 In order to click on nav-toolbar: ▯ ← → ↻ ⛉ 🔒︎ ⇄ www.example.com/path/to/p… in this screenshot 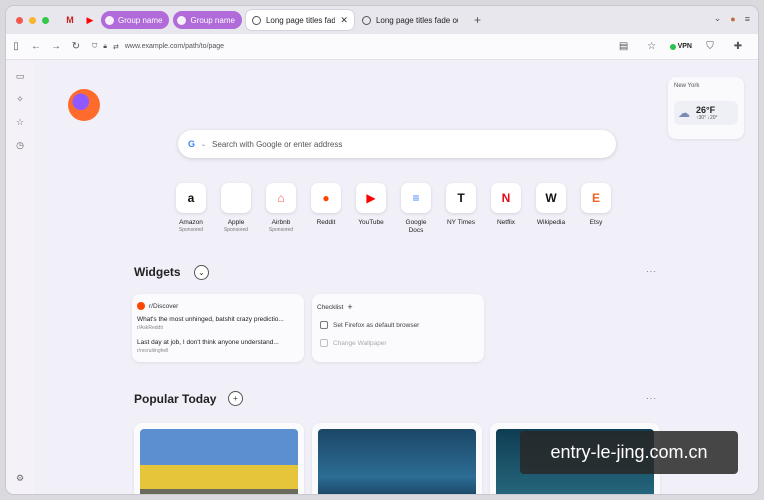, I will do `click(382, 47)`.